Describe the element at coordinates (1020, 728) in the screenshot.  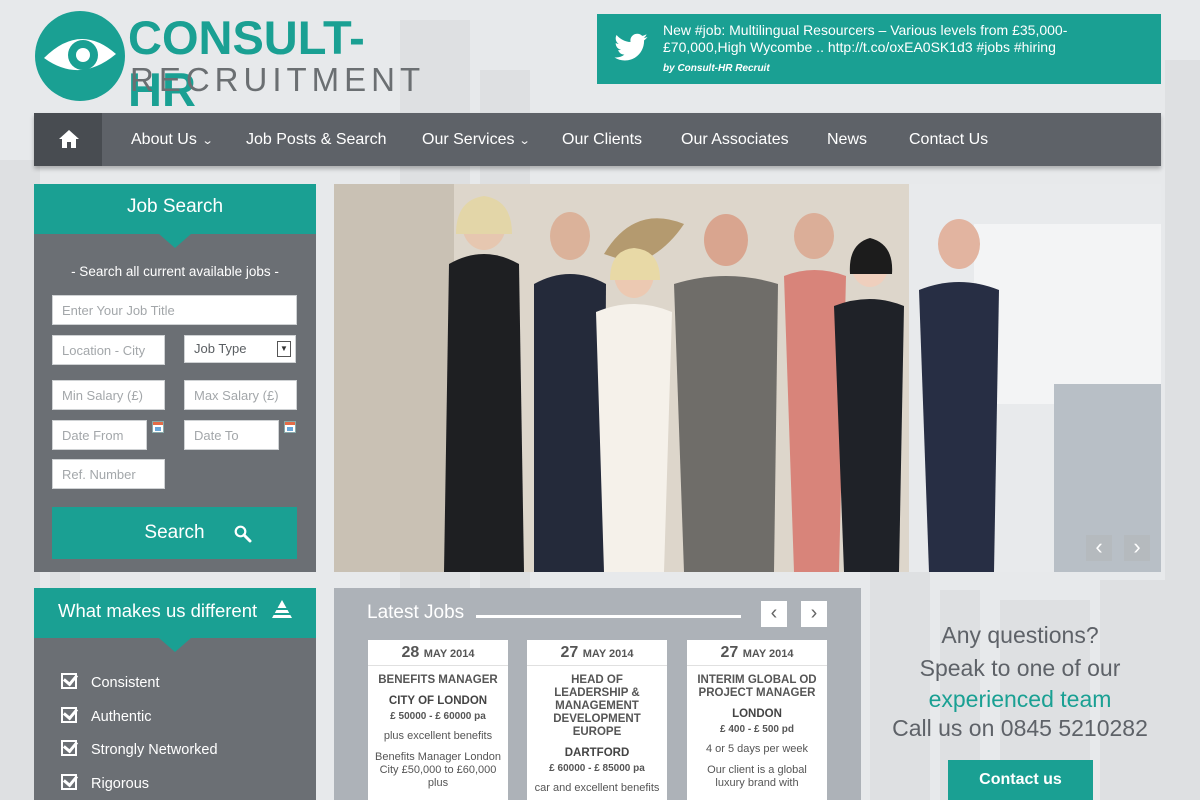
I see `callout-phone: Call us on 0845 5210282` at that location.